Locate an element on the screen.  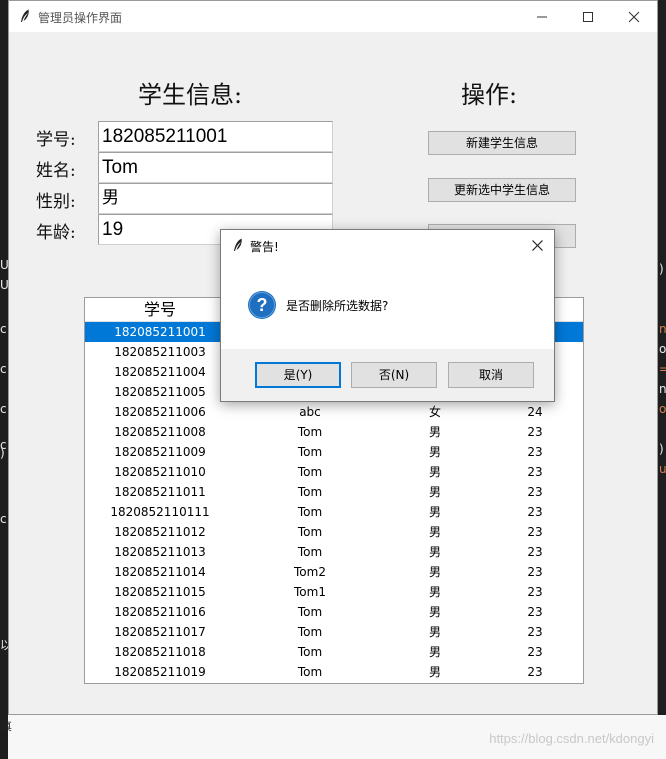
table-row: 182085211013 Tom 男 23 is located at coordinates (334, 552).